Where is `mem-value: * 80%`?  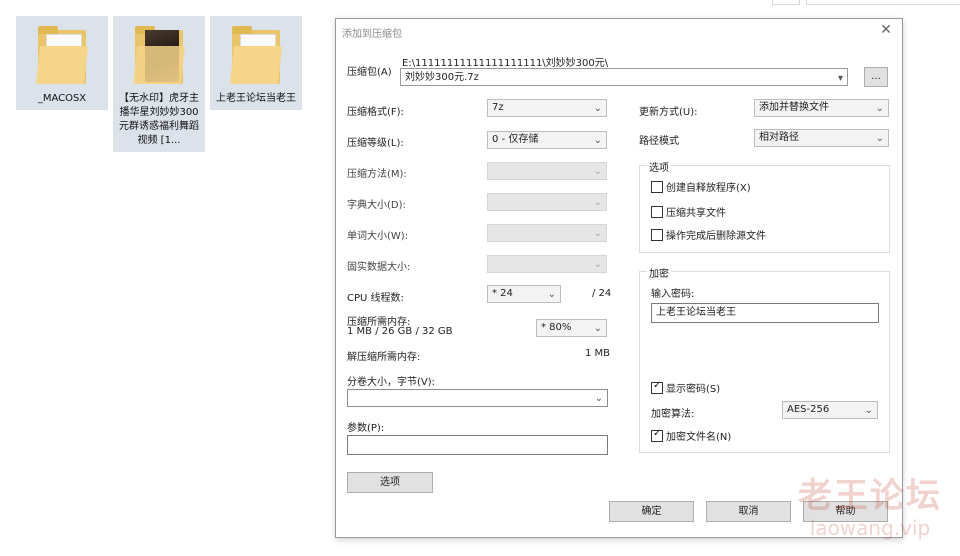
mem-value: * 80% is located at coordinates (556, 327).